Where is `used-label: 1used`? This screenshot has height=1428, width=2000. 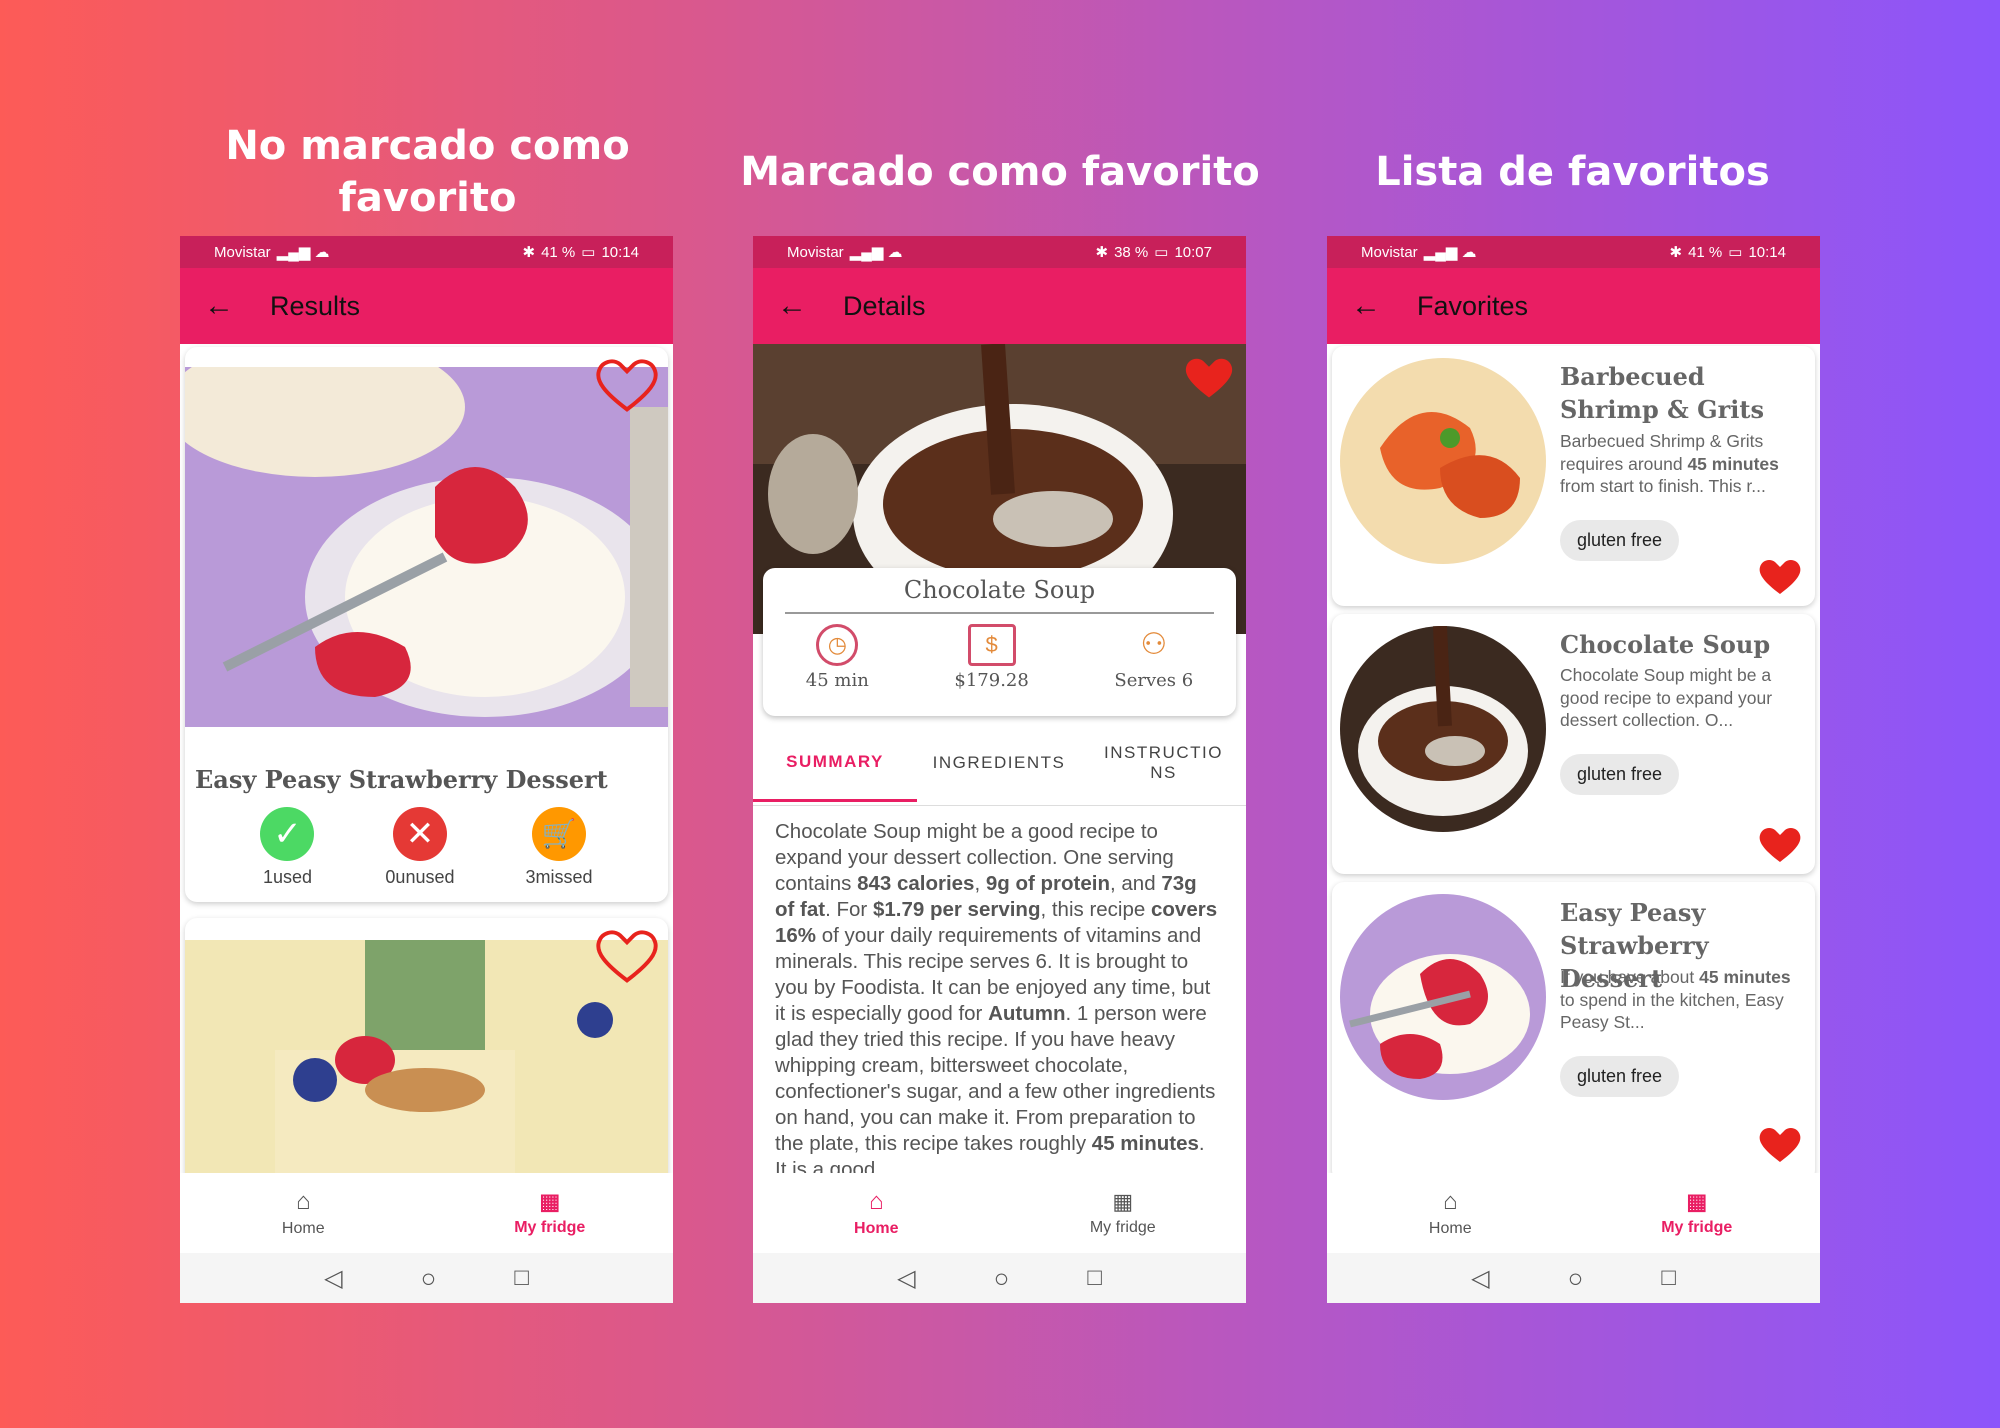 used-label: 1used is located at coordinates (287, 877).